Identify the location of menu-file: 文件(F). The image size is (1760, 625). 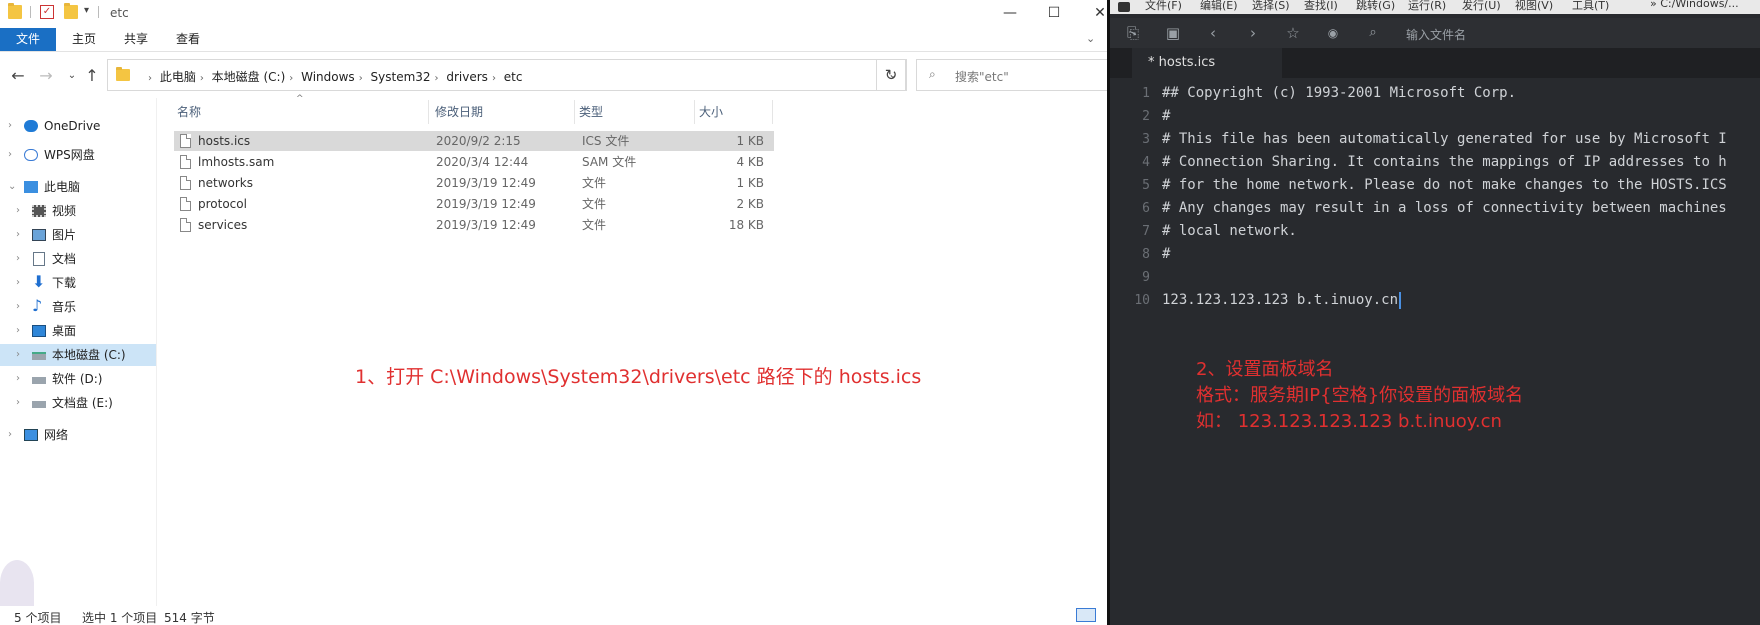
(1163, 6).